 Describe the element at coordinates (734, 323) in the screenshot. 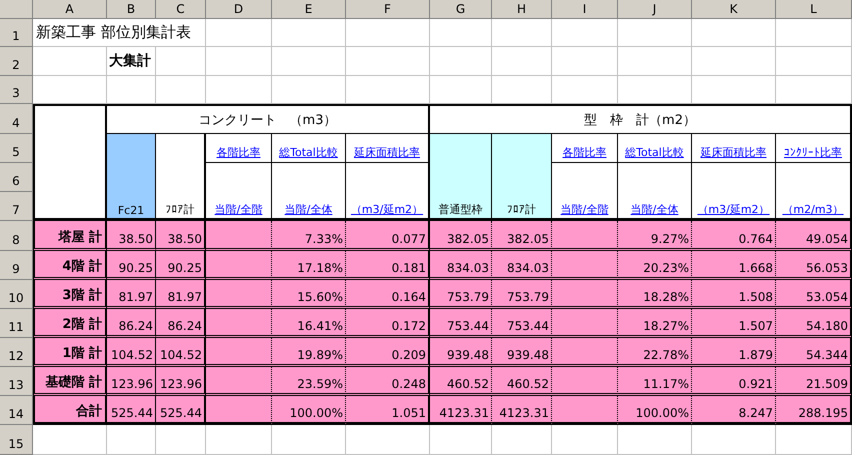

I see `table-cell: 1.507` at that location.